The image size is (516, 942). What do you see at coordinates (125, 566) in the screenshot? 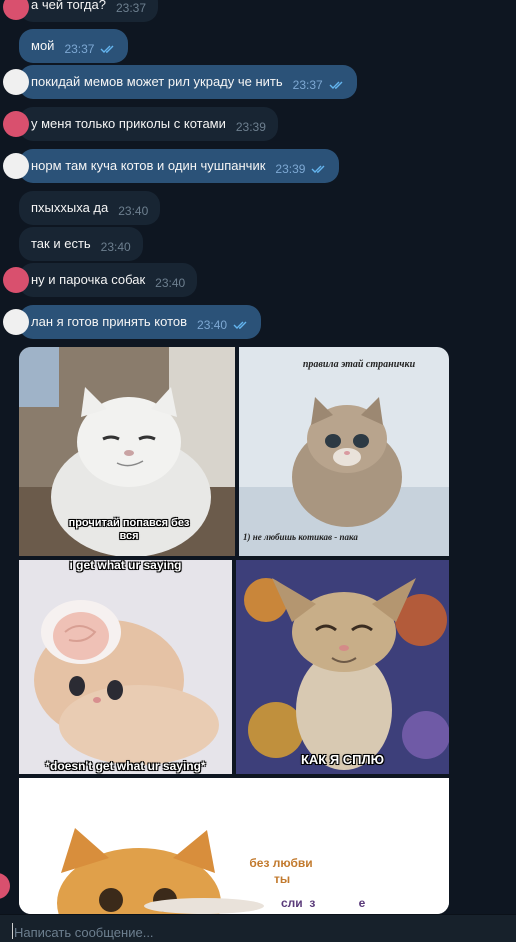
I see `meme-top-text: i get what ur saying` at bounding box center [125, 566].